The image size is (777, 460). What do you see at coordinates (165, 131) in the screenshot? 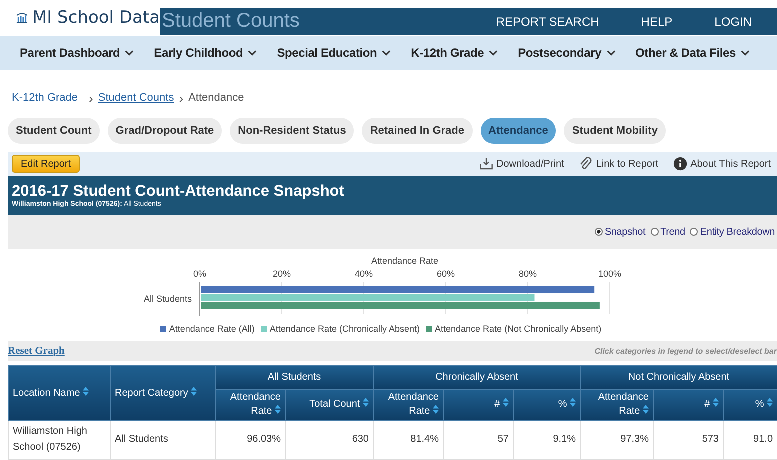
I see `report-tab: Grad/Dropout Rate` at bounding box center [165, 131].